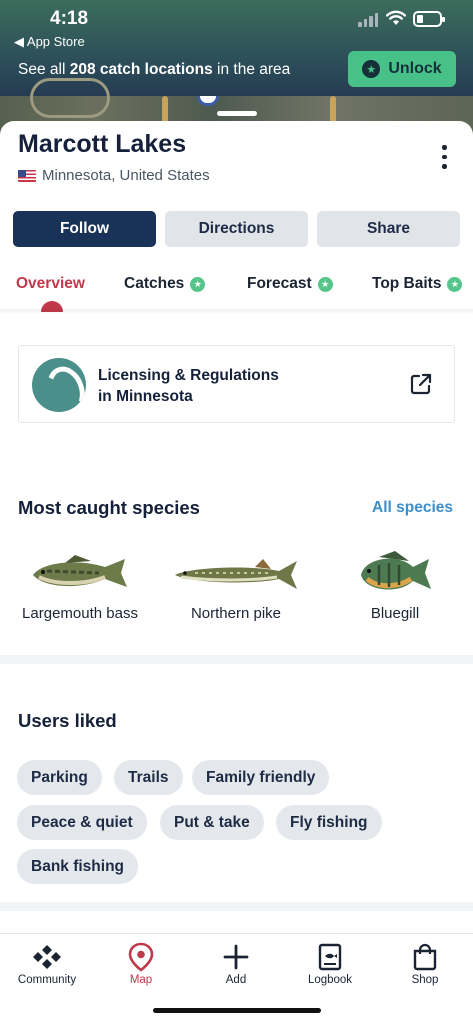  Describe the element at coordinates (425, 957) in the screenshot. I see `shopping-bag-icon` at that location.